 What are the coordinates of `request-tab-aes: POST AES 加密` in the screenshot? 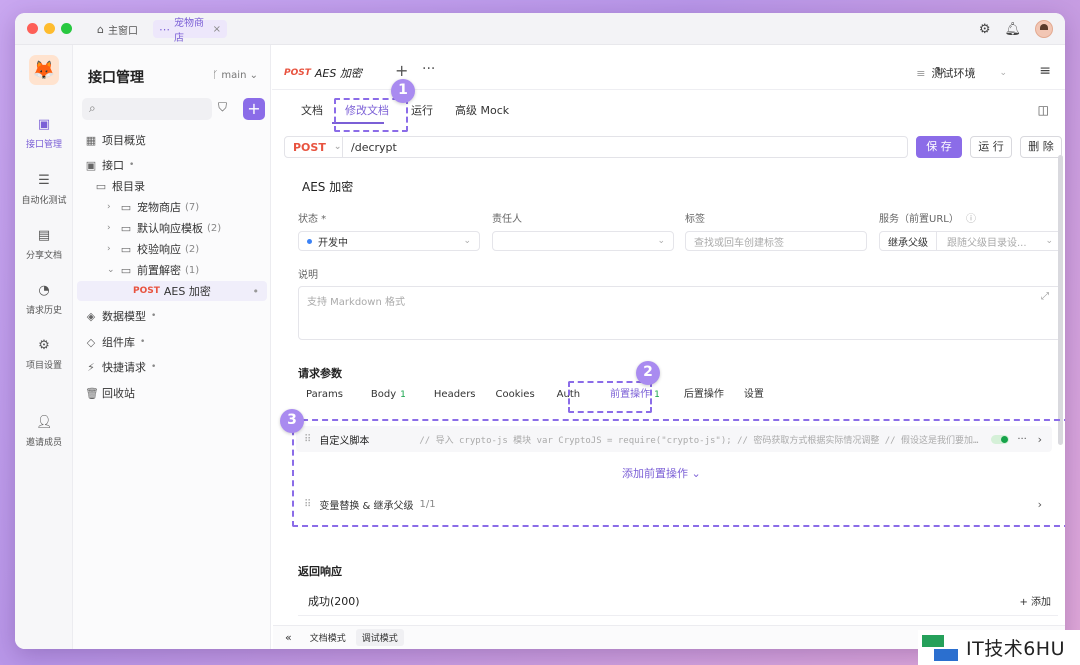 It's located at (323, 73).